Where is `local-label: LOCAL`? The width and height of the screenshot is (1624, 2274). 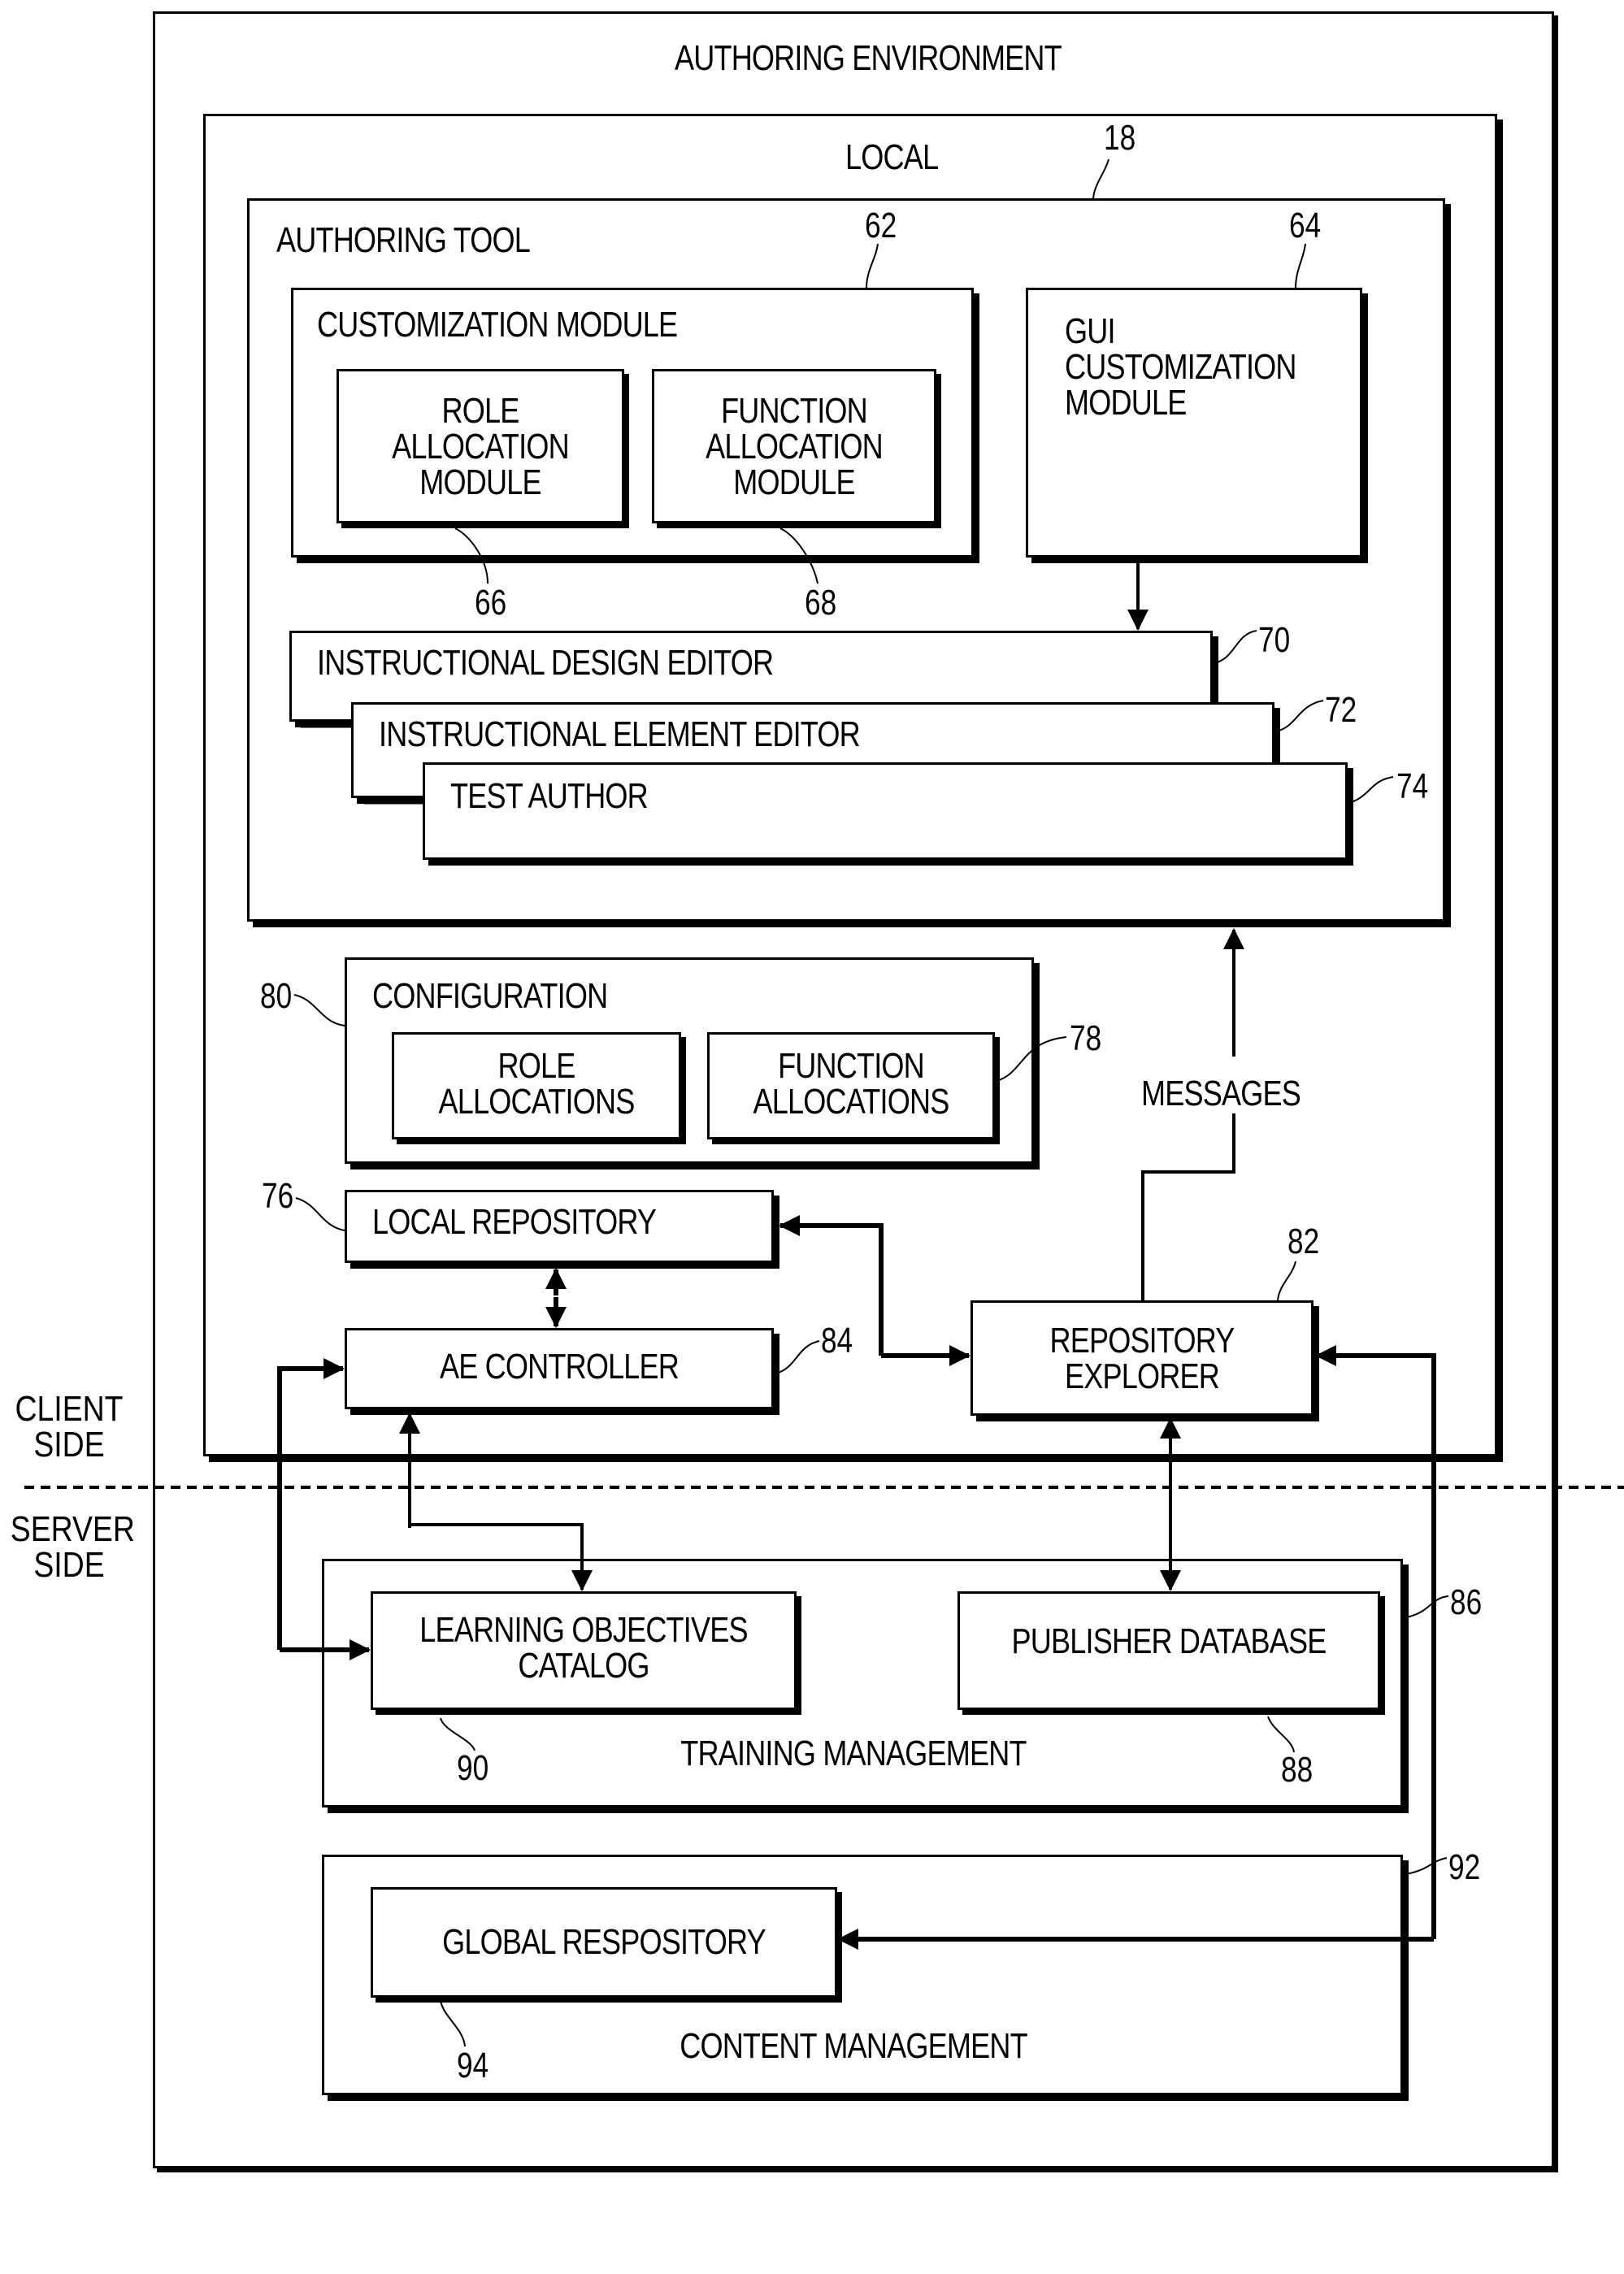 local-label: LOCAL is located at coordinates (892, 157).